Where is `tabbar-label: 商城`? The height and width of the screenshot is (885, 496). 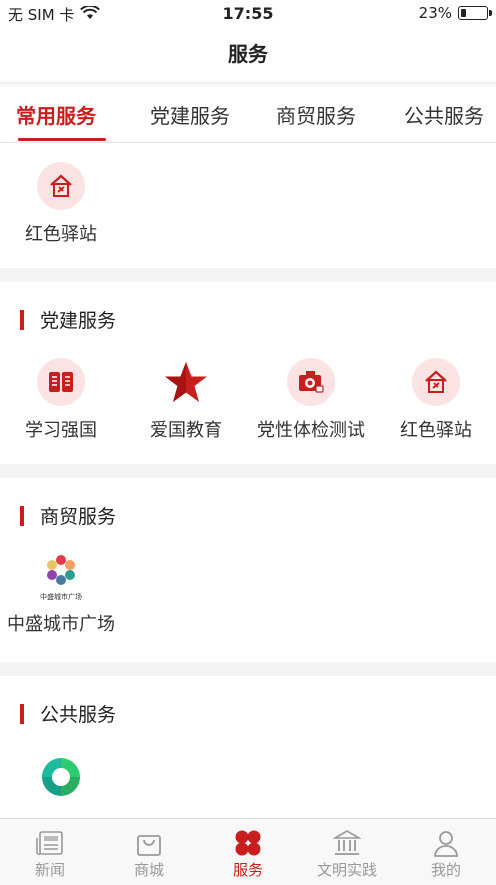 tabbar-label: 商城 is located at coordinates (148, 870).